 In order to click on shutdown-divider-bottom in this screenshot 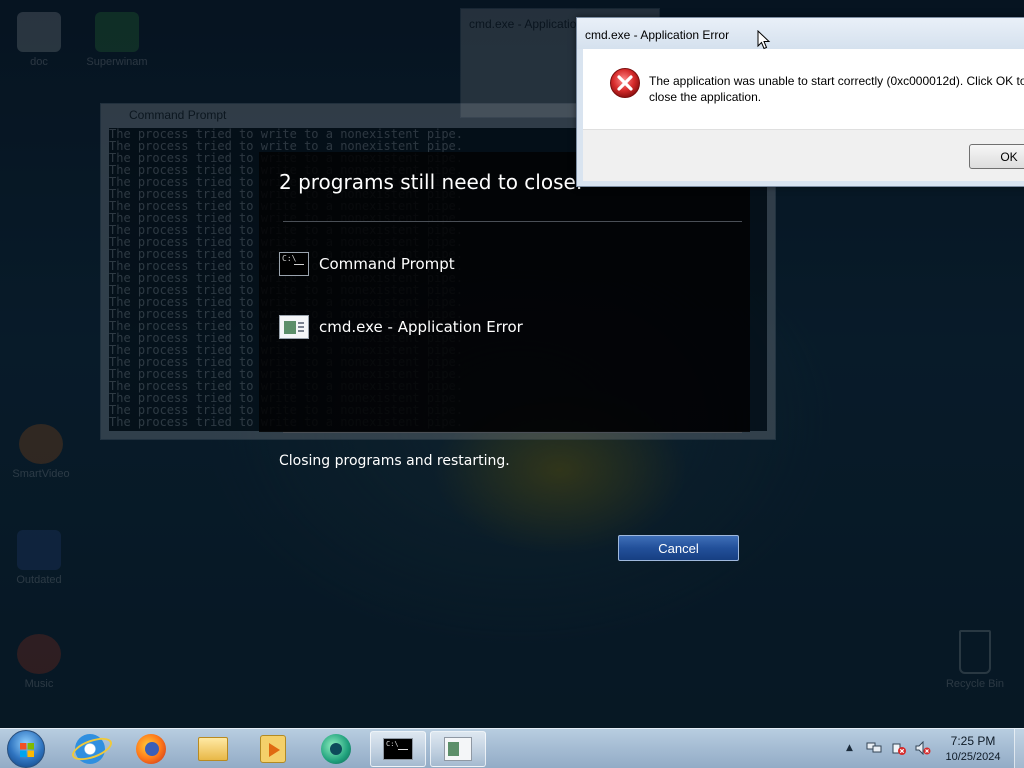, I will do `click(512, 432)`.